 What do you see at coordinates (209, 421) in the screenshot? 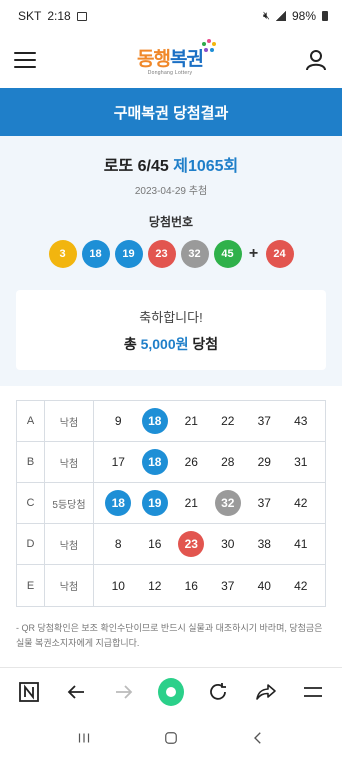
I see `row-numbers: 9 18 21 22 37 43` at bounding box center [209, 421].